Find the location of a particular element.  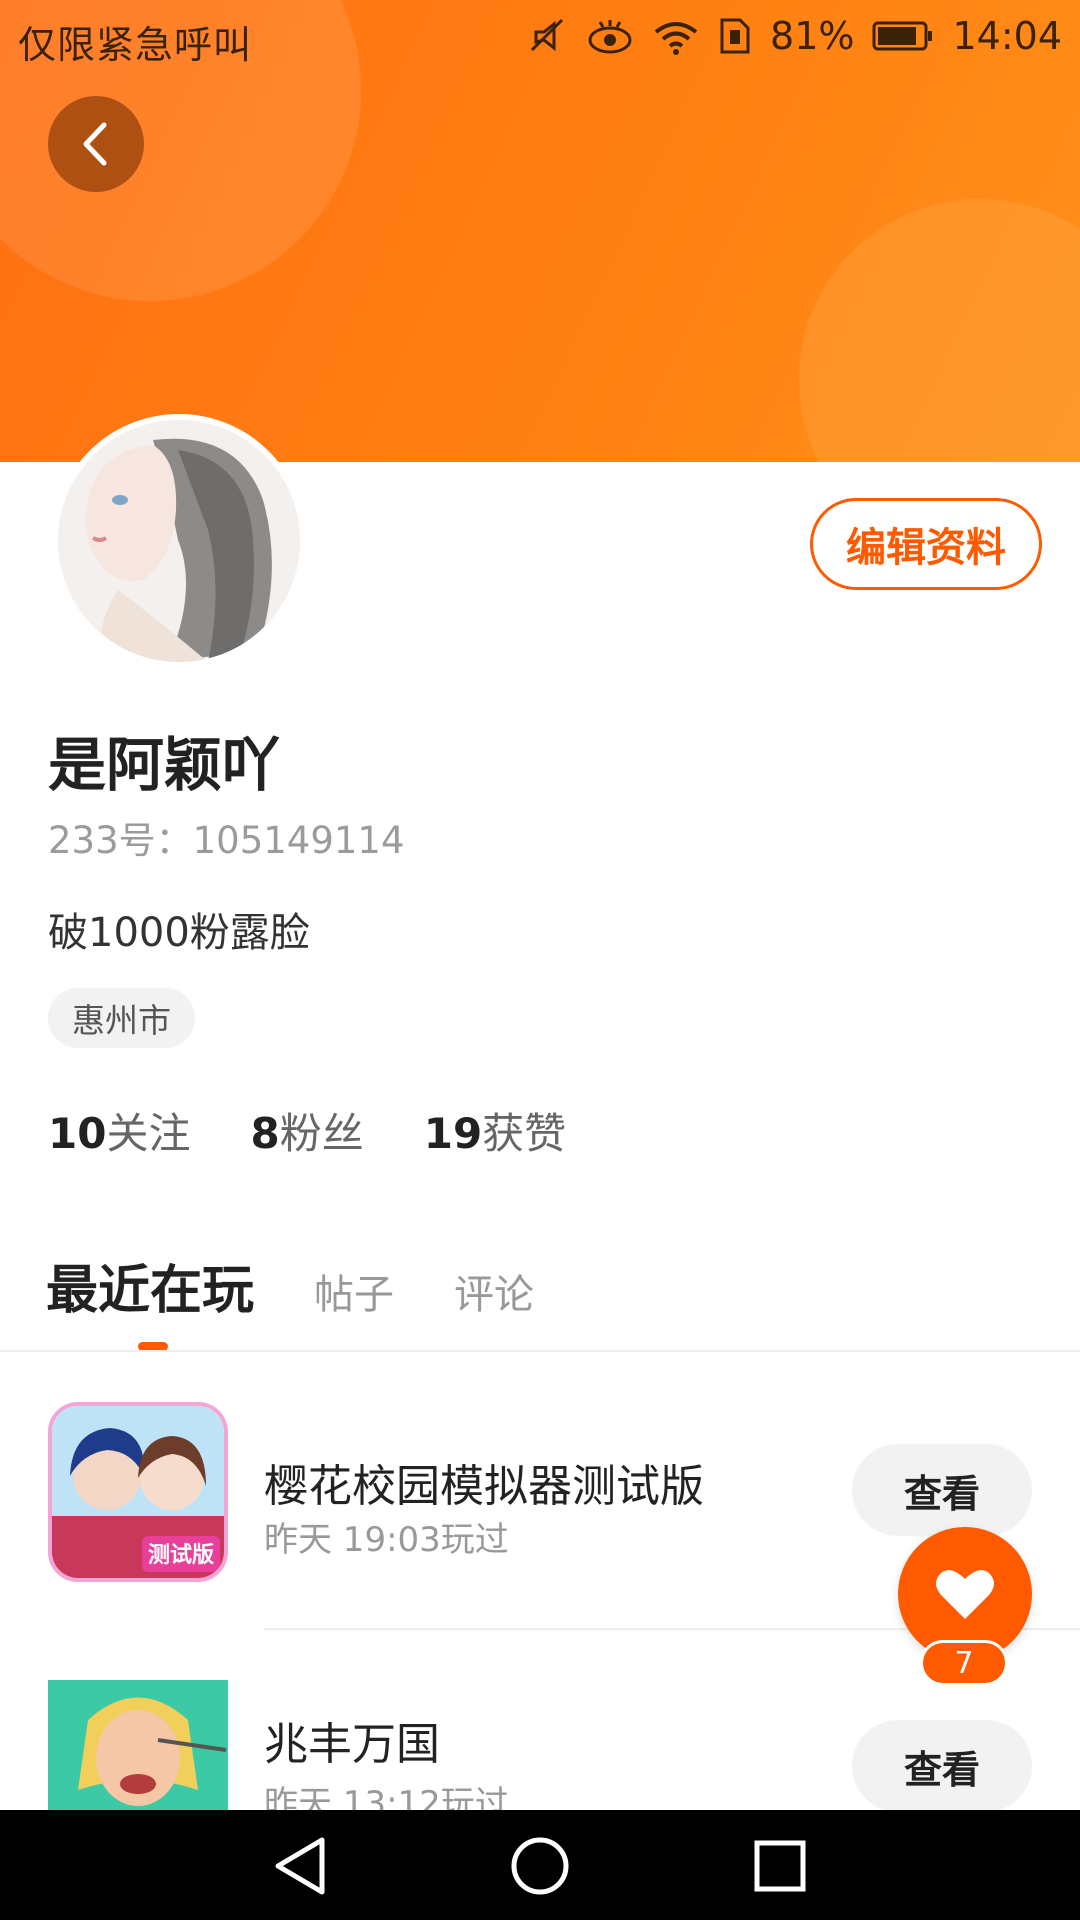

nav-home-icon is located at coordinates (540, 1866).